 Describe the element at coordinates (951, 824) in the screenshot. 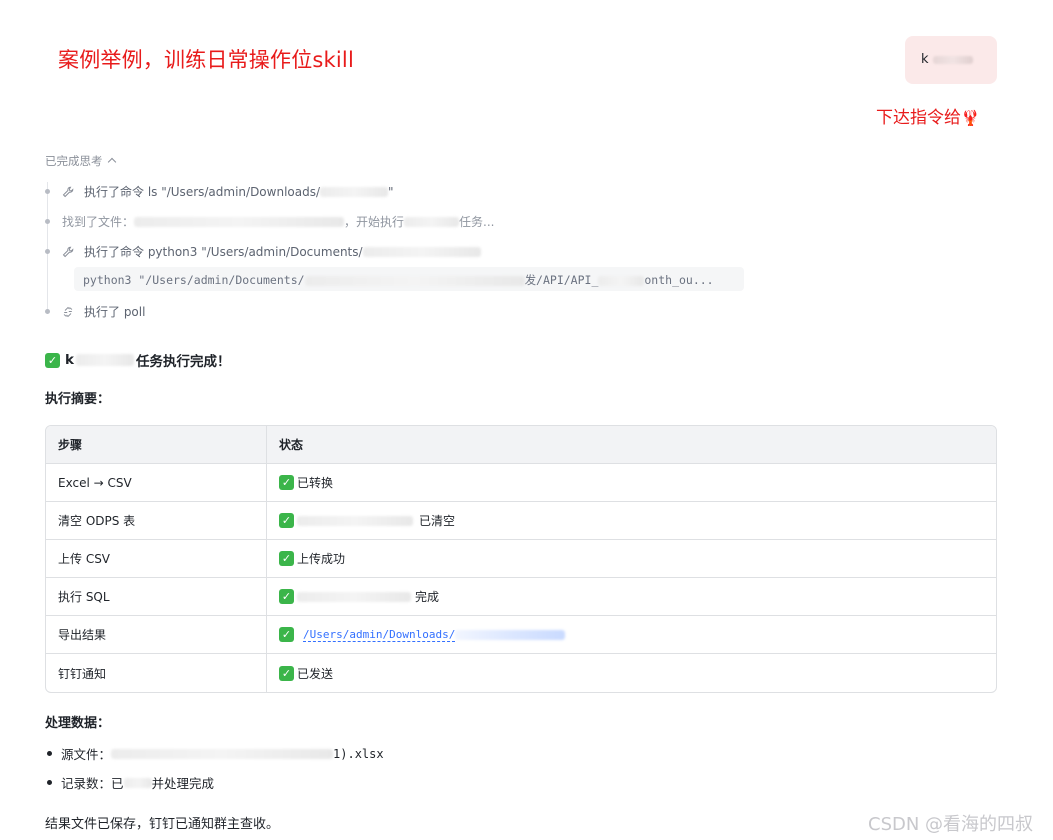

I see `watermark: CSDN @看海的四叔` at that location.